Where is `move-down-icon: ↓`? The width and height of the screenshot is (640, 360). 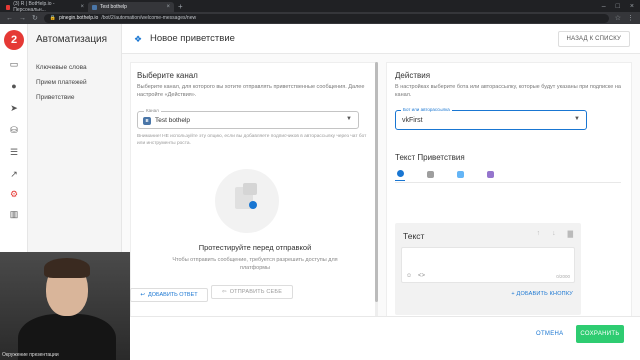 move-down-icon: ↓ is located at coordinates (554, 234).